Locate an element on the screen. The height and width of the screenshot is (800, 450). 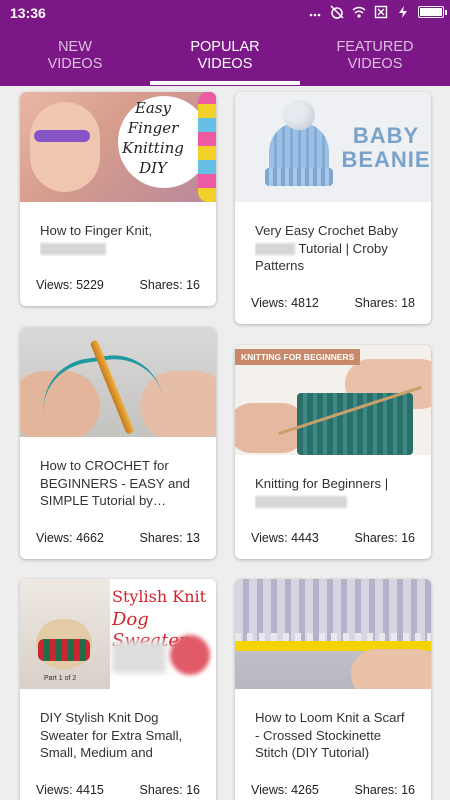
video-thumbnail: Part 1 of 2 Stylish Knit Dog Sweater is located at coordinates (118, 634).